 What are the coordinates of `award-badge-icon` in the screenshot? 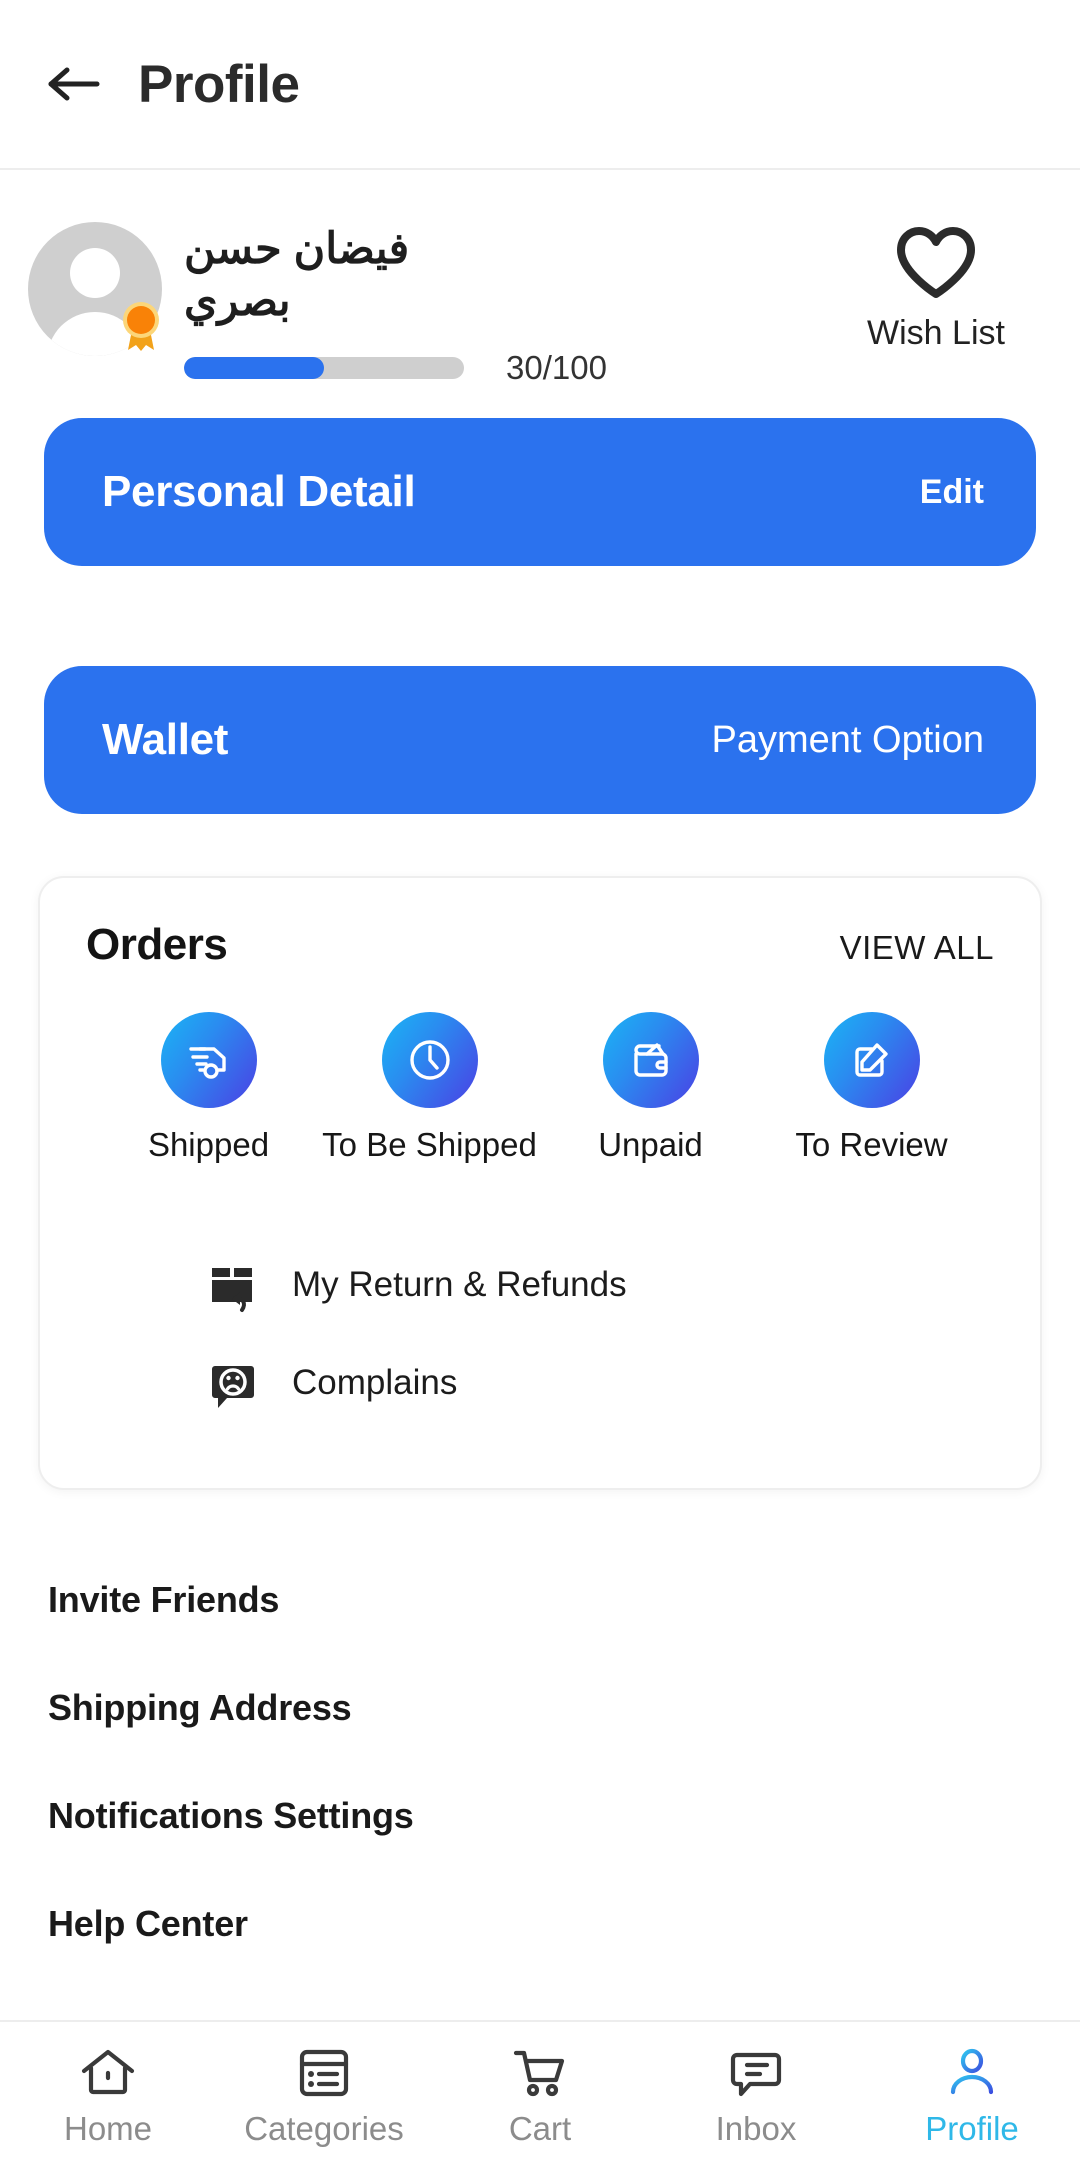 It's located at (141, 326).